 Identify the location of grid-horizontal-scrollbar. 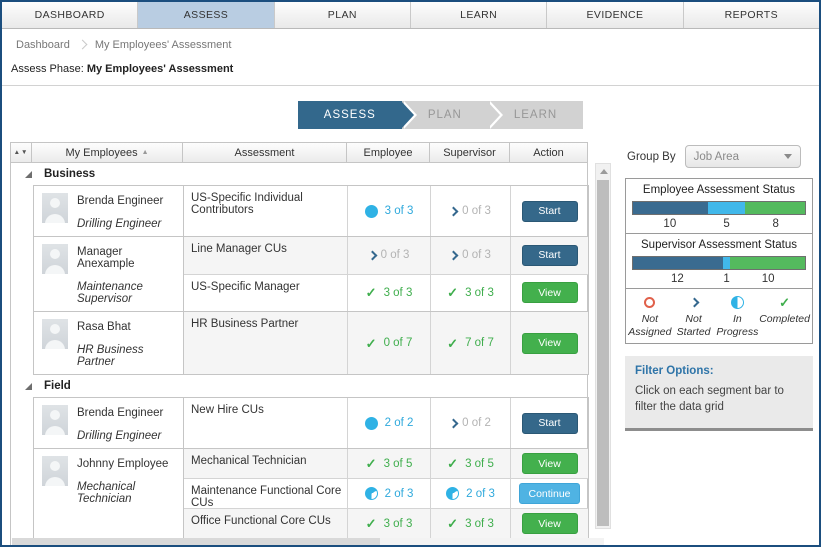
(308, 541).